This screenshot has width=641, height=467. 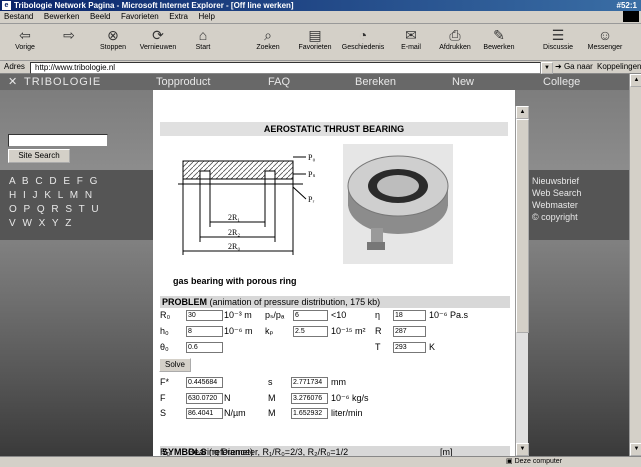 I want to click on label-ps: Pₛ, so click(x=311, y=174).